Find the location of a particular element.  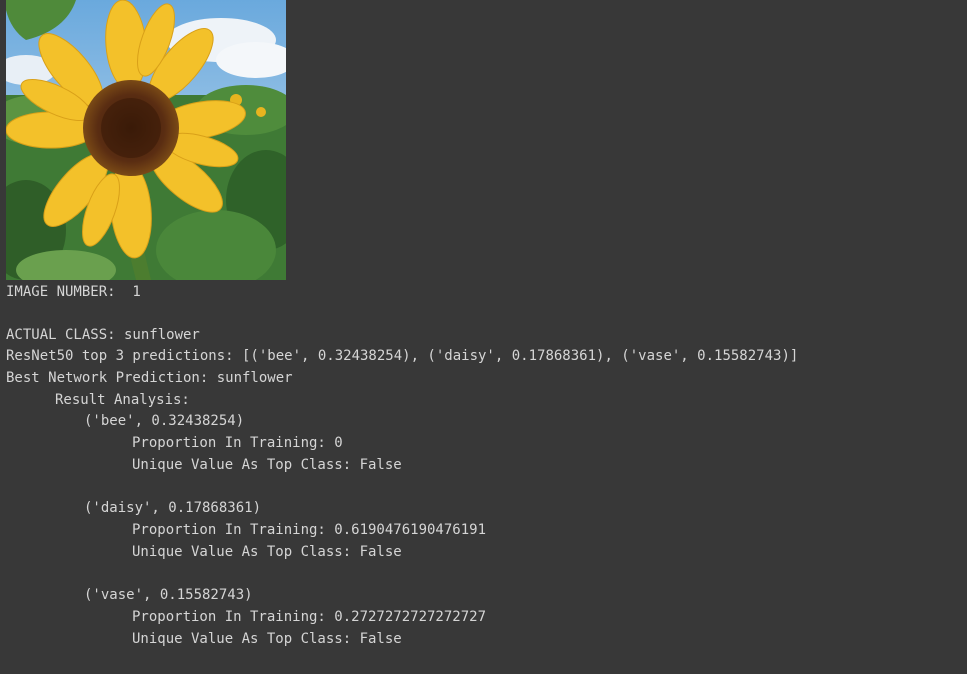

proportion-in-training: Proportion In Training: 0 is located at coordinates (237, 443).